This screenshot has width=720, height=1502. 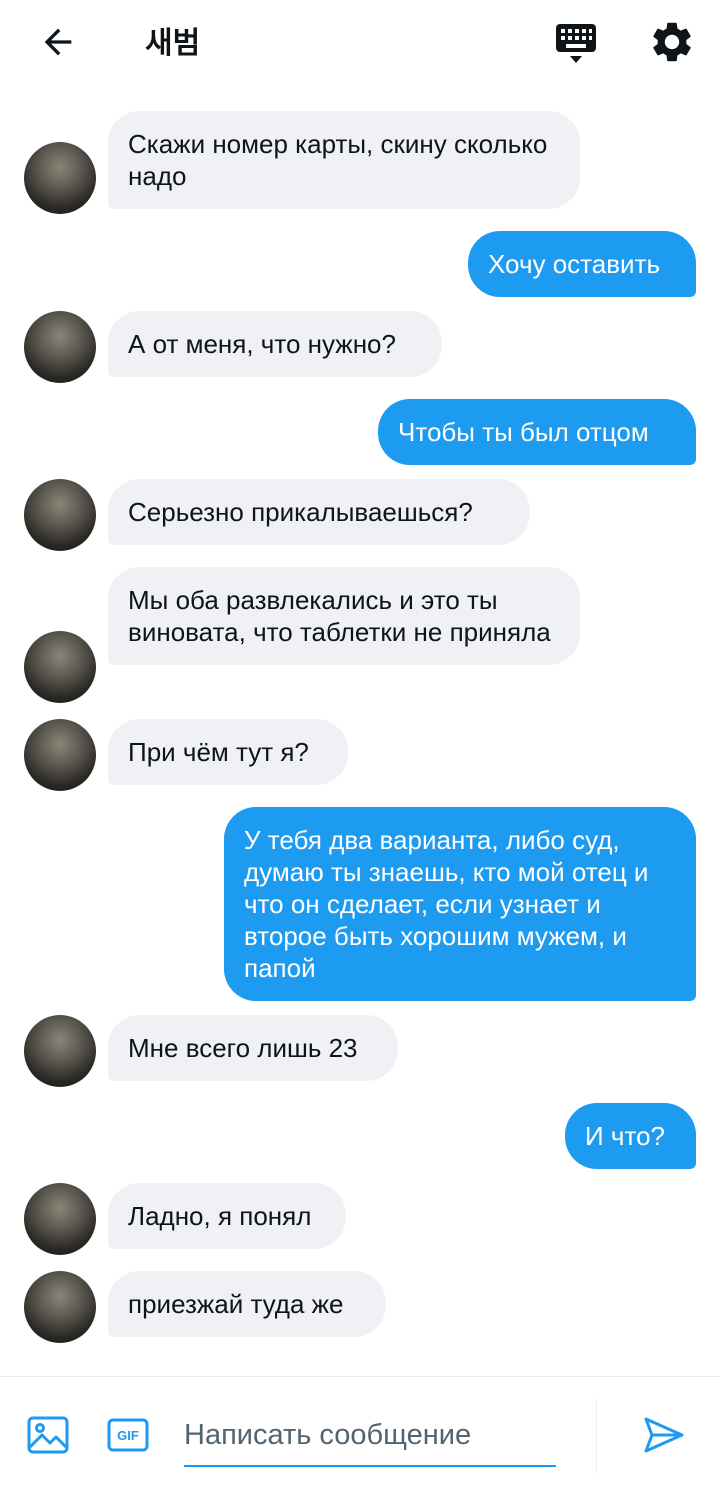 What do you see at coordinates (360, 45) in the screenshot?
I see `conversation-header: 새범` at bounding box center [360, 45].